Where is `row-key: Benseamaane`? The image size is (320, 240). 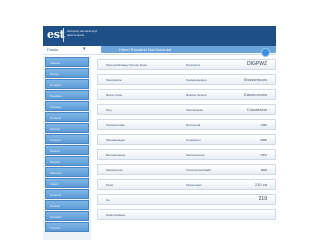
row-key: Benseamaane is located at coordinates (116, 155).